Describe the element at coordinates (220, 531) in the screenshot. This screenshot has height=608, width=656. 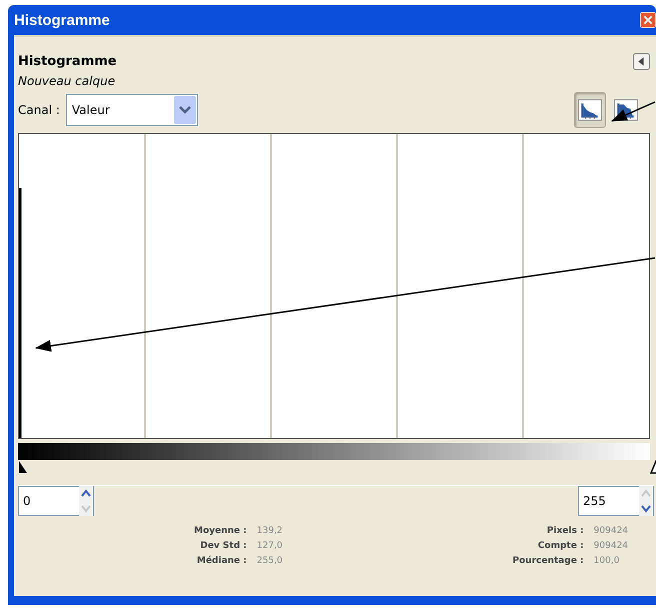
I see `stat-label: Moyenne :` at that location.